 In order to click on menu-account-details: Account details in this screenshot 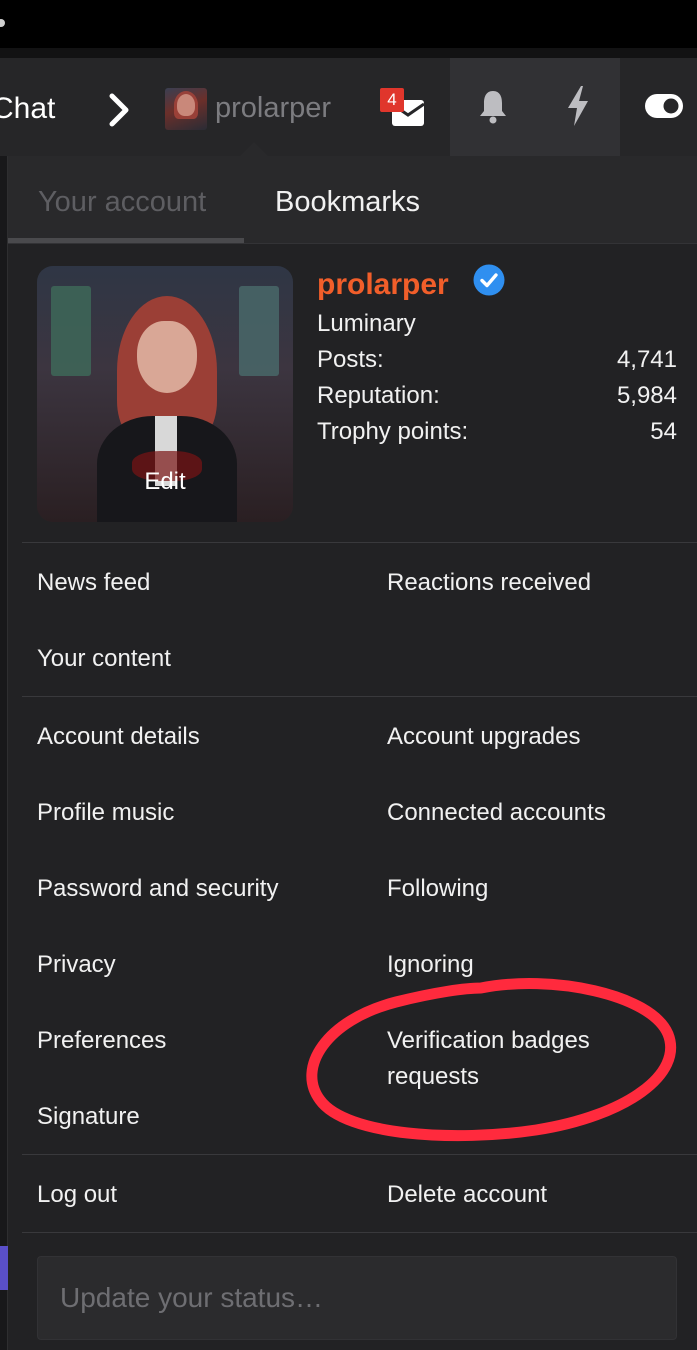, I will do `click(118, 737)`.